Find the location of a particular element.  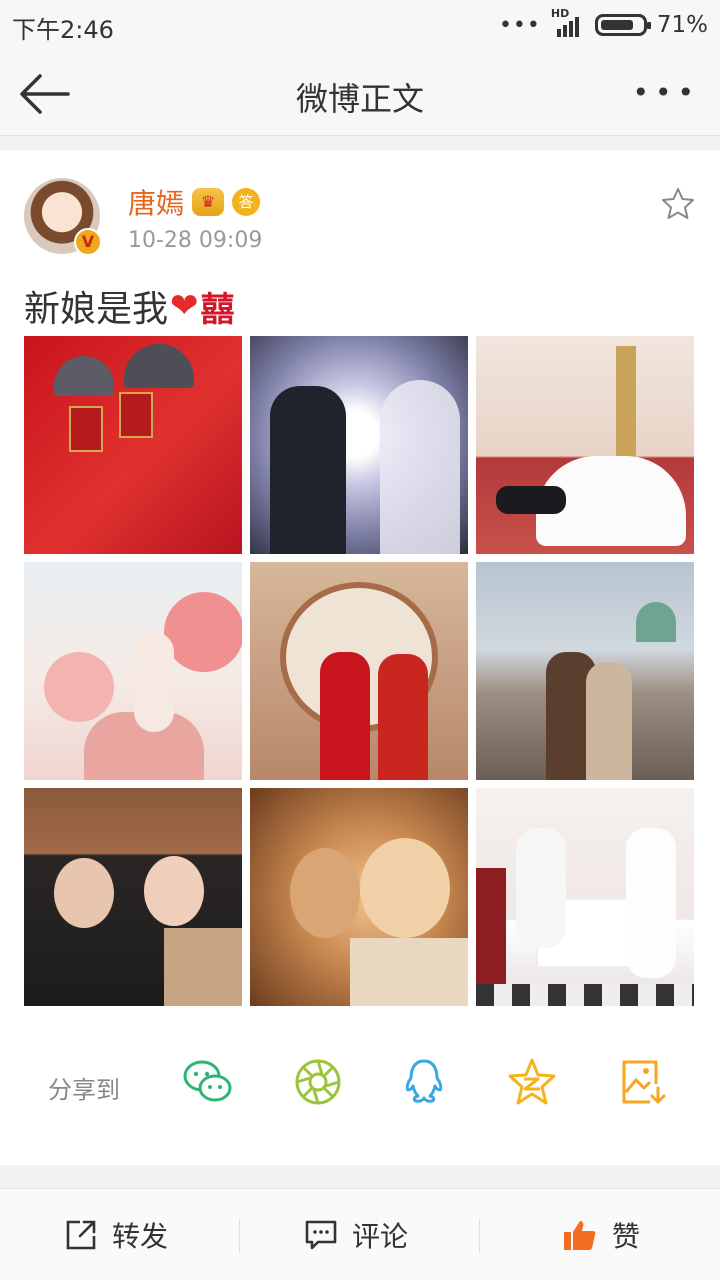

crown-badge-icon: ♛ is located at coordinates (208, 202).